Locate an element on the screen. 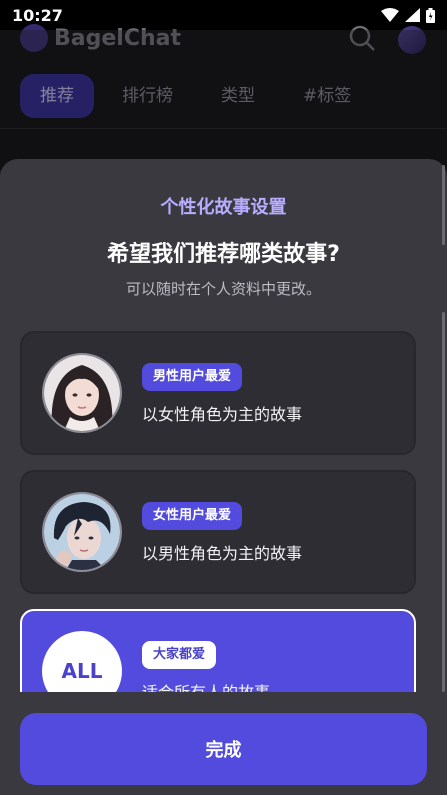 Image resolution: width=447 pixels, height=795 pixels. option-badge: 男性用户最爱 is located at coordinates (192, 377).